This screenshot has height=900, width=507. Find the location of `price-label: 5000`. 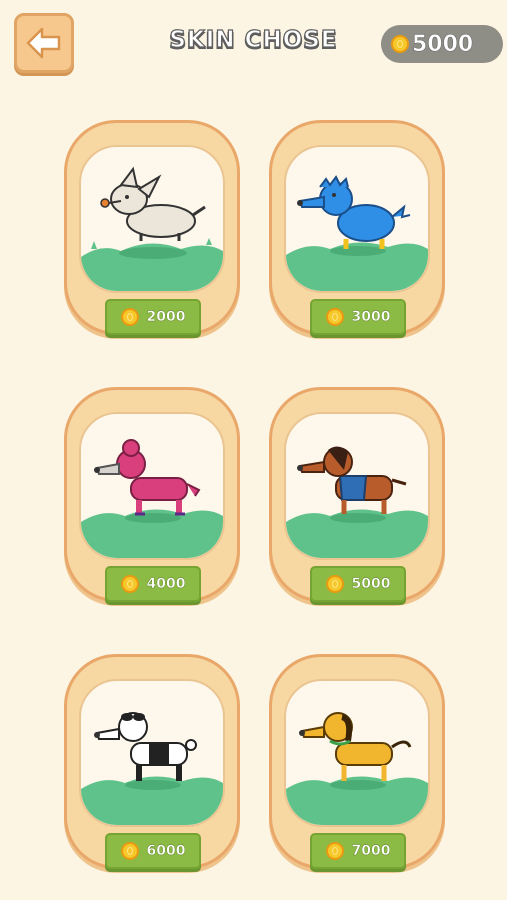

price-label: 5000 is located at coordinates (371, 584).